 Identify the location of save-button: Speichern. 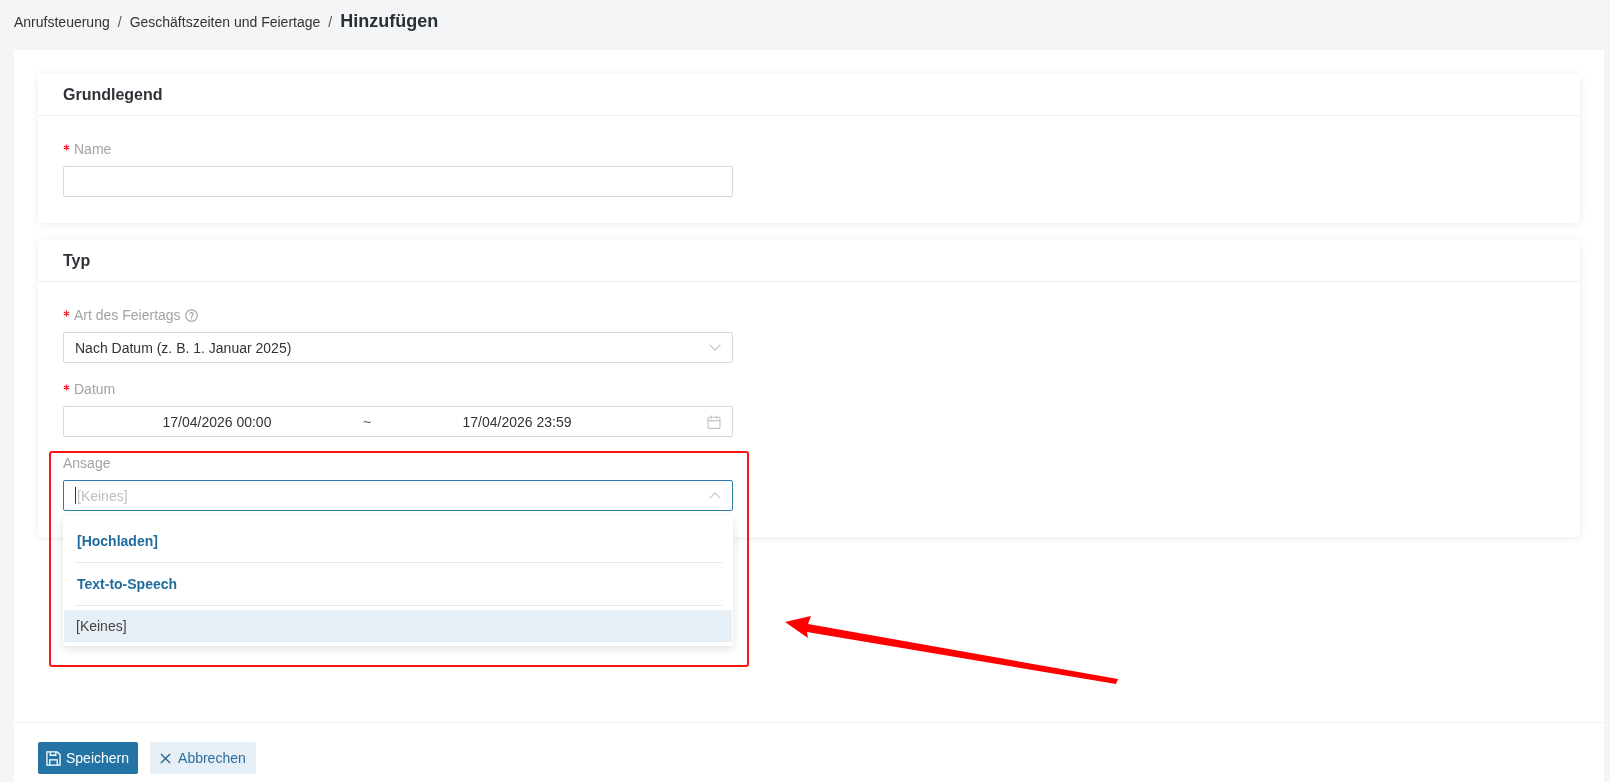
(88, 758).